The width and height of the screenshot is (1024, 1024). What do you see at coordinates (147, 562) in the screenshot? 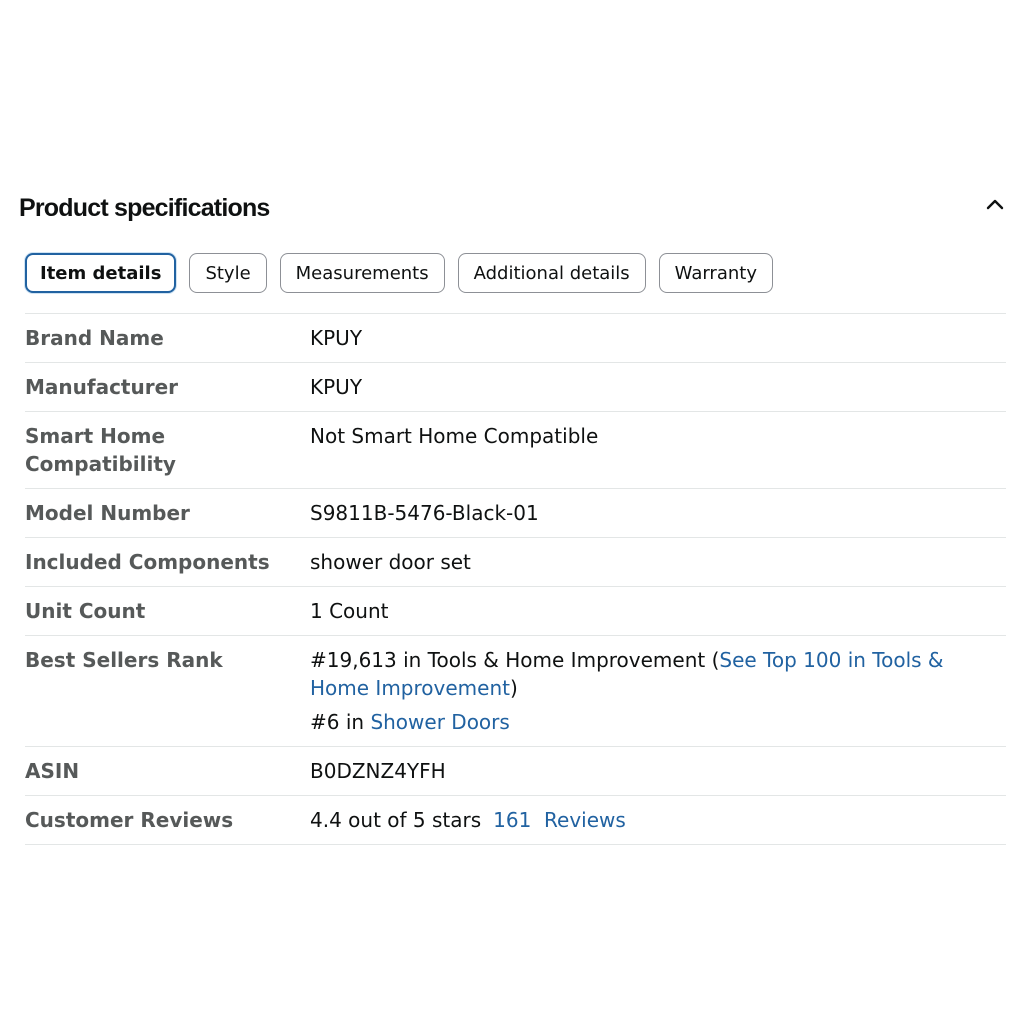
I see `spec-label: Included Components` at bounding box center [147, 562].